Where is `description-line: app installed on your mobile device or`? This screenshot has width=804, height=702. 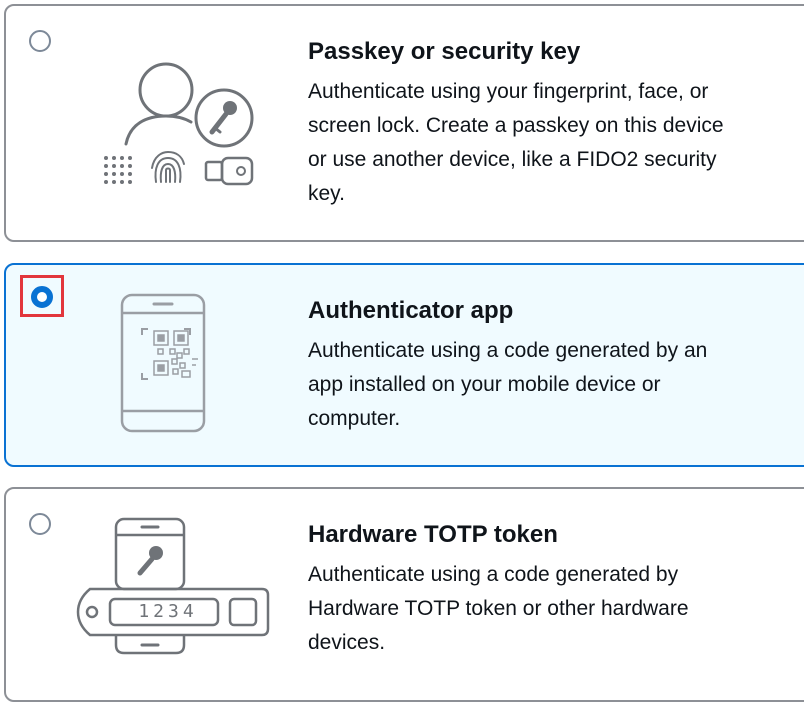 description-line: app installed on your mobile device or is located at coordinates (484, 384).